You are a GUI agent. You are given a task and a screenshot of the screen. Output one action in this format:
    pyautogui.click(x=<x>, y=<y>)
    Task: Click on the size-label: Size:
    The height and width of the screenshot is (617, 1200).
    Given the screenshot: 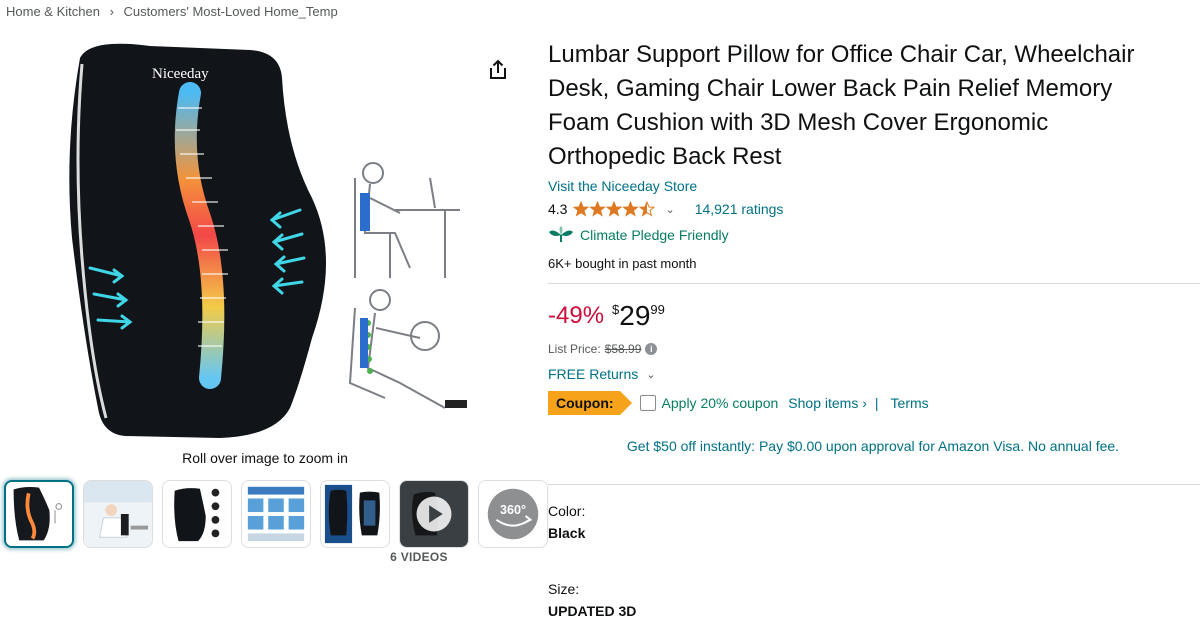 What is the action you would take?
    pyautogui.click(x=564, y=589)
    